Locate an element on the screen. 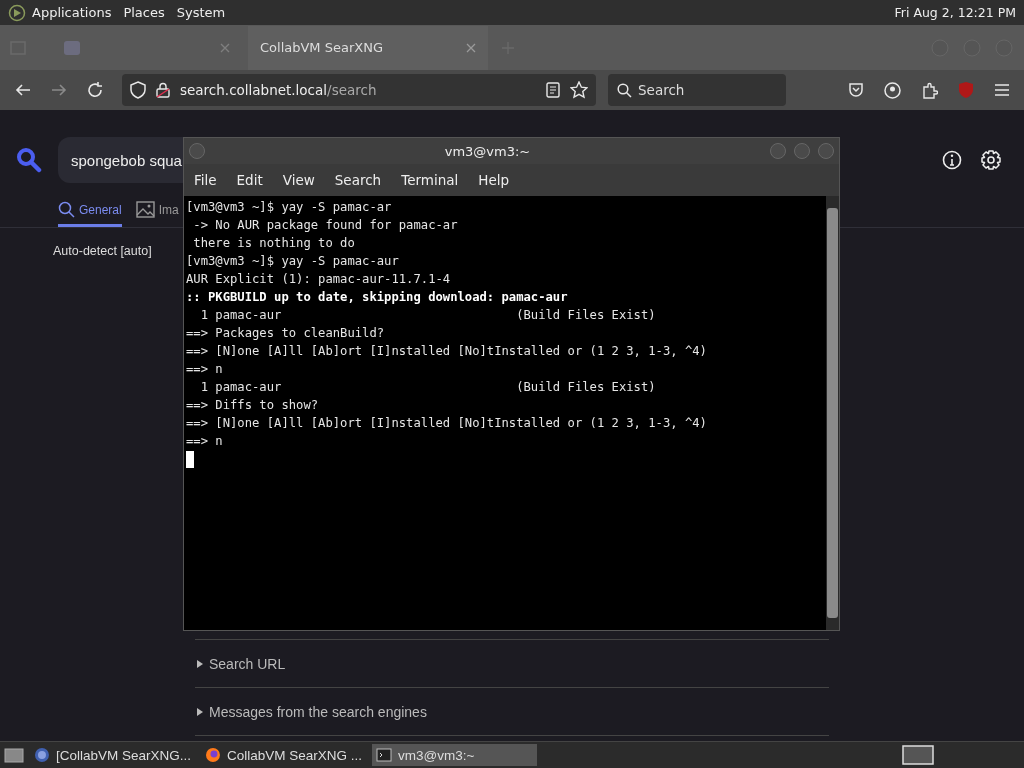  terminal-line: [vm3@vm3 ~]$ yay -S pamac-ar is located at coordinates (289, 207).